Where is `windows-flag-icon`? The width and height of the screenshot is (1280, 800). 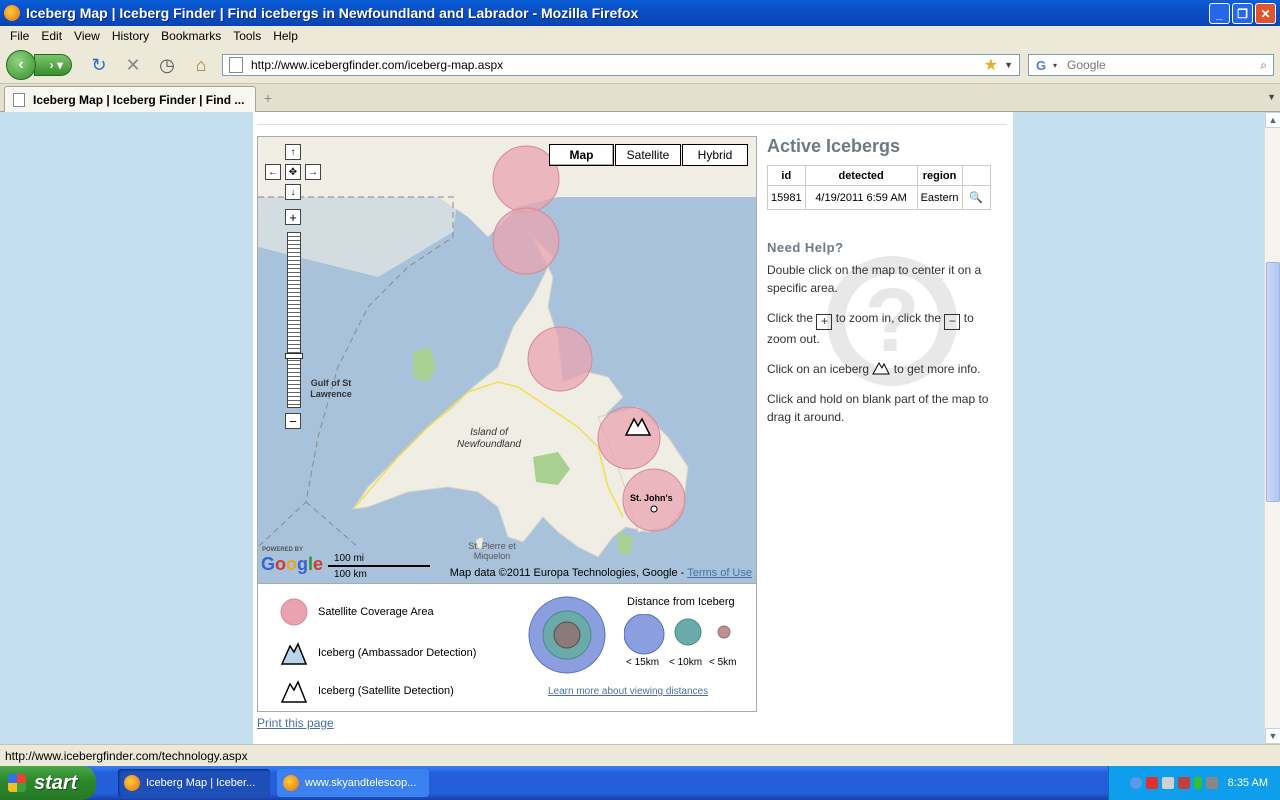
windows-flag-icon is located at coordinates (17, 783).